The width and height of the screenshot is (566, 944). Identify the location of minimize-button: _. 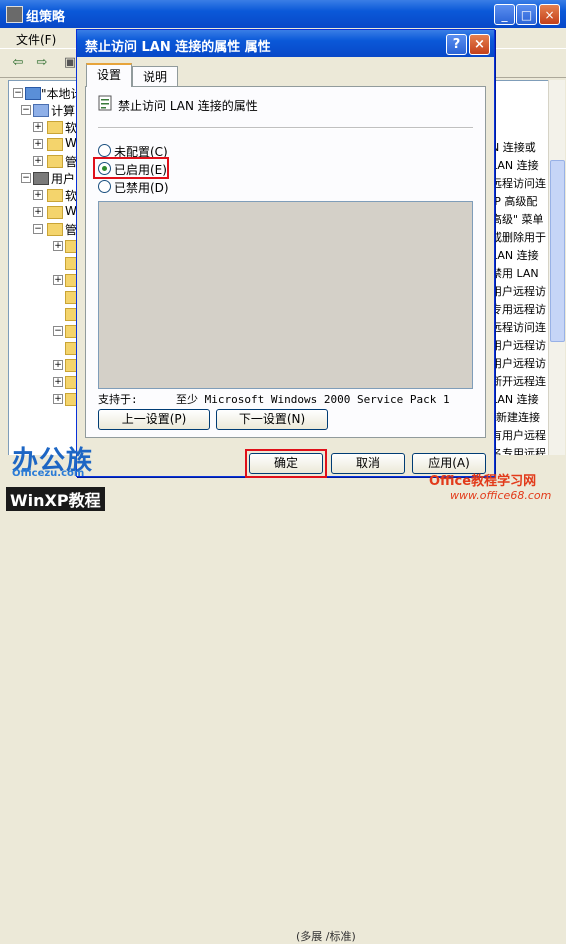
(504, 14).